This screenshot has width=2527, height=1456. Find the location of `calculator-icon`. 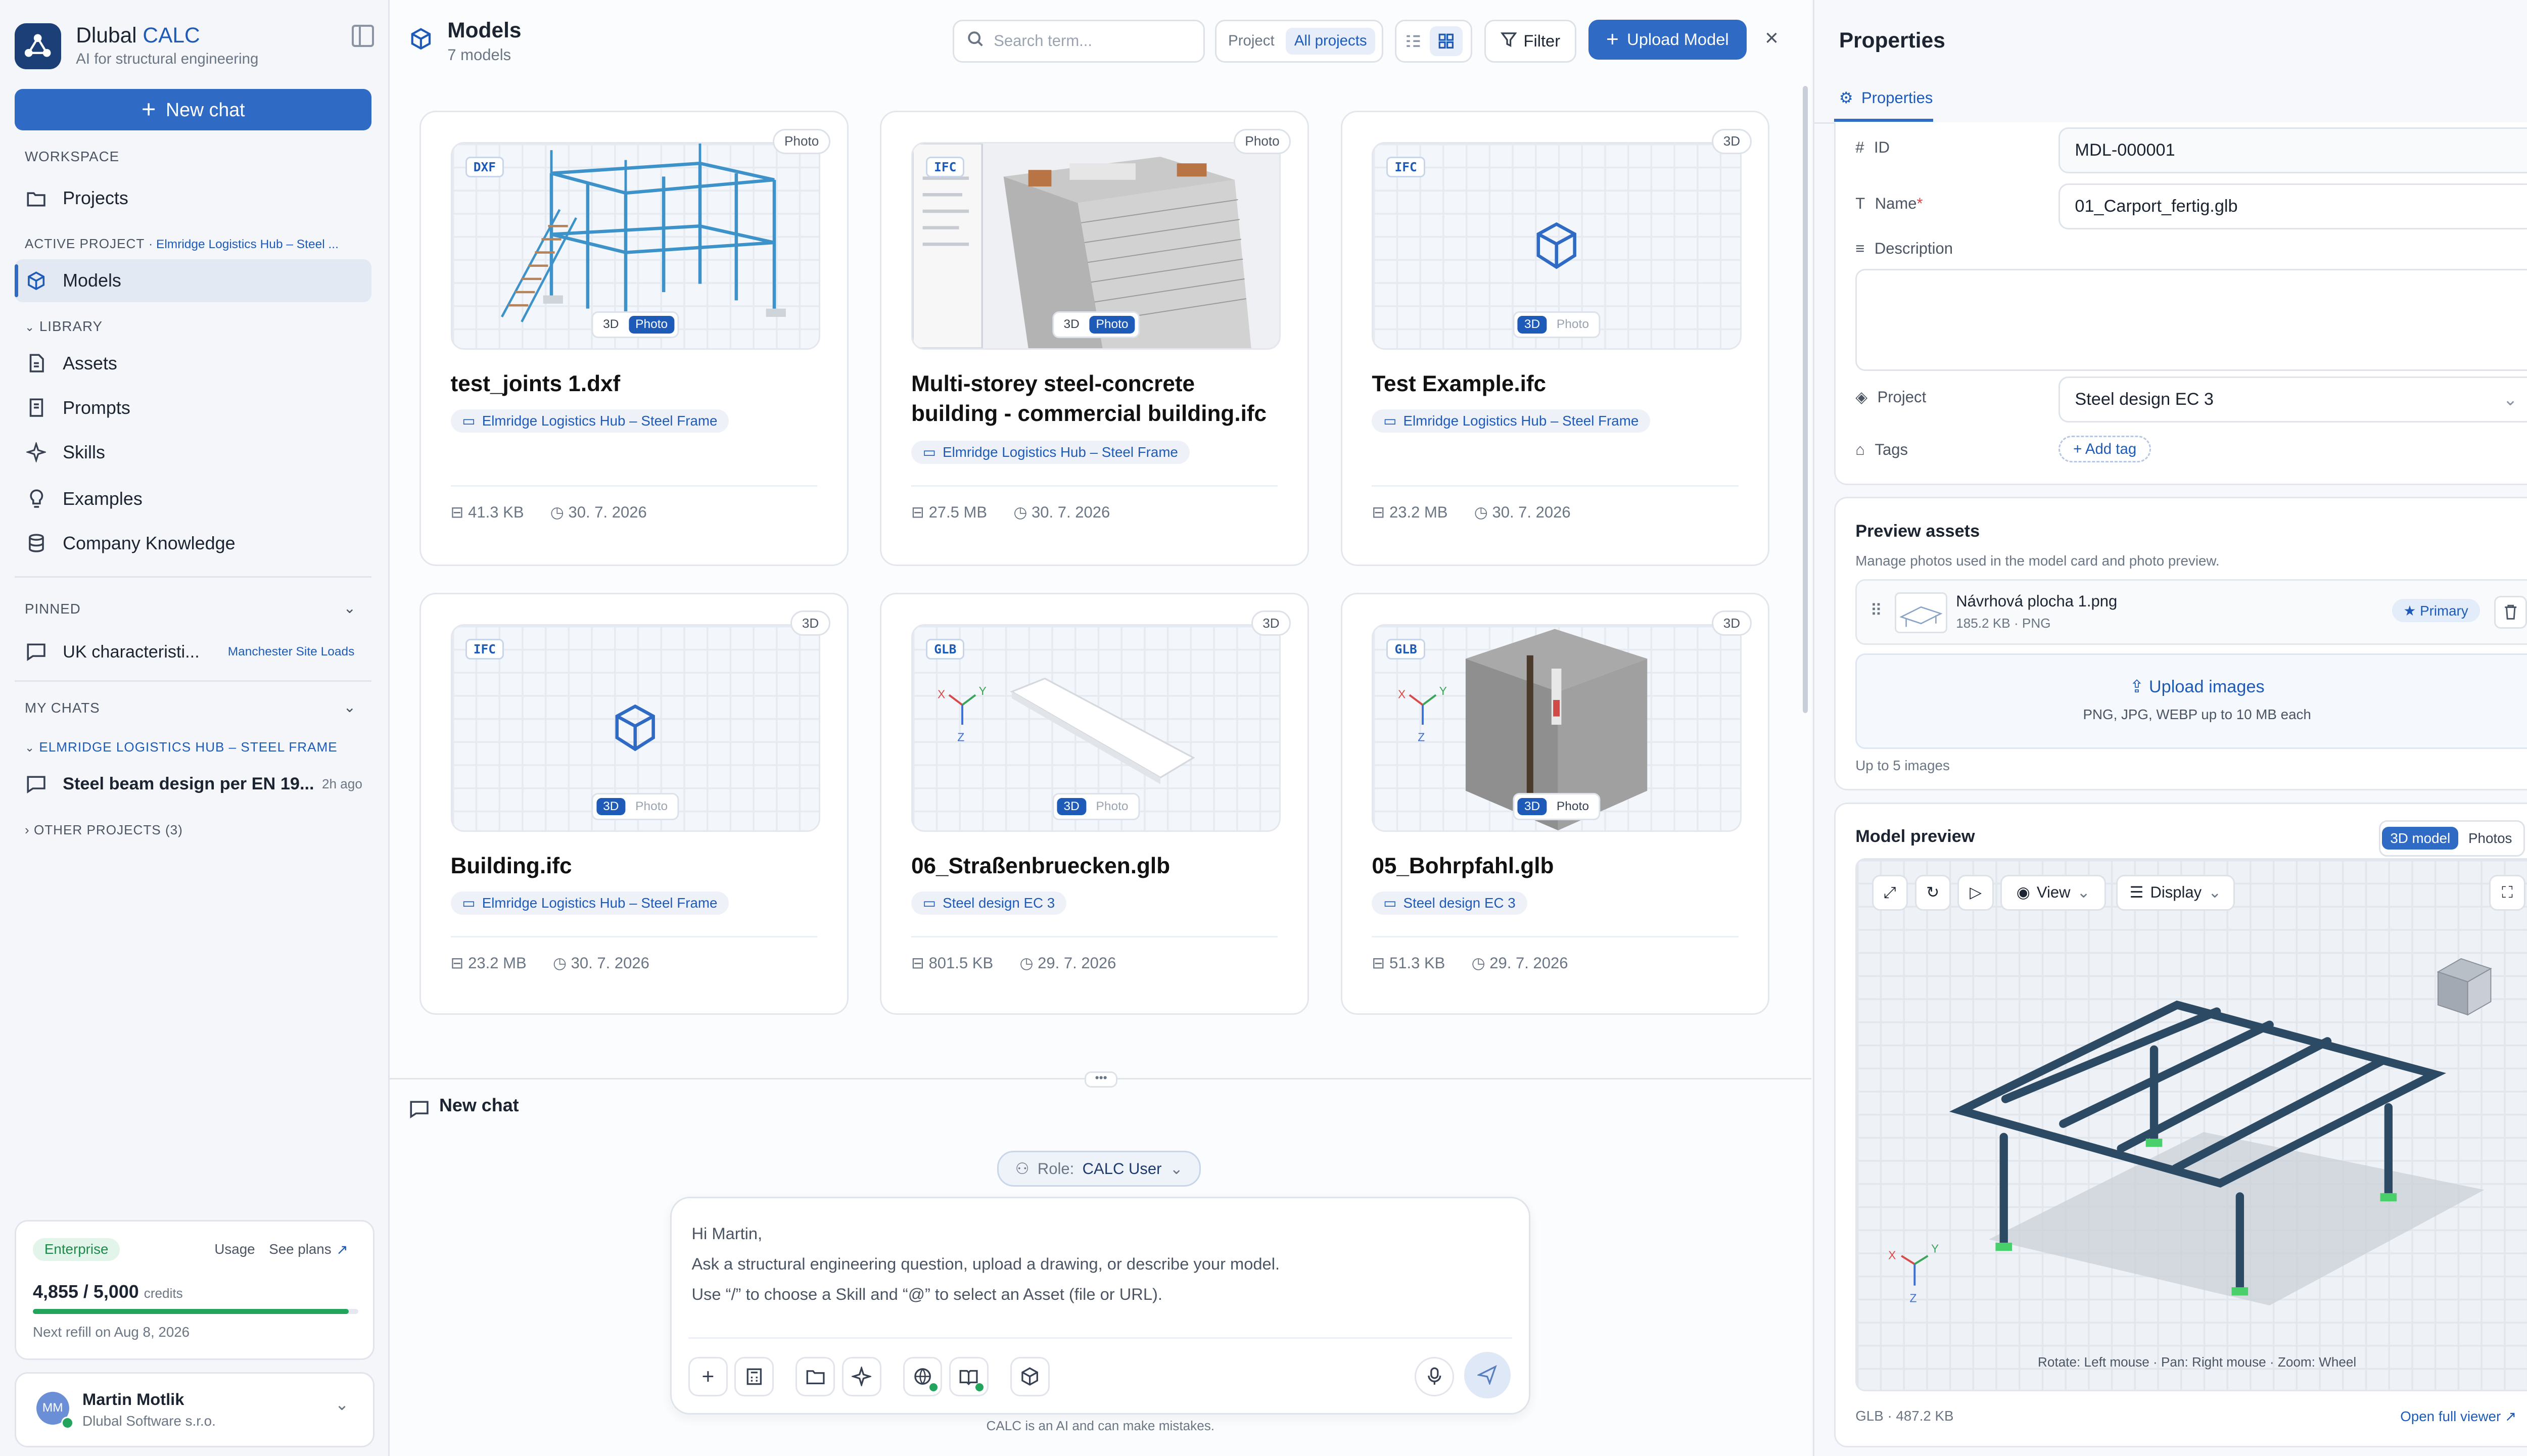

calculator-icon is located at coordinates (754, 1376).